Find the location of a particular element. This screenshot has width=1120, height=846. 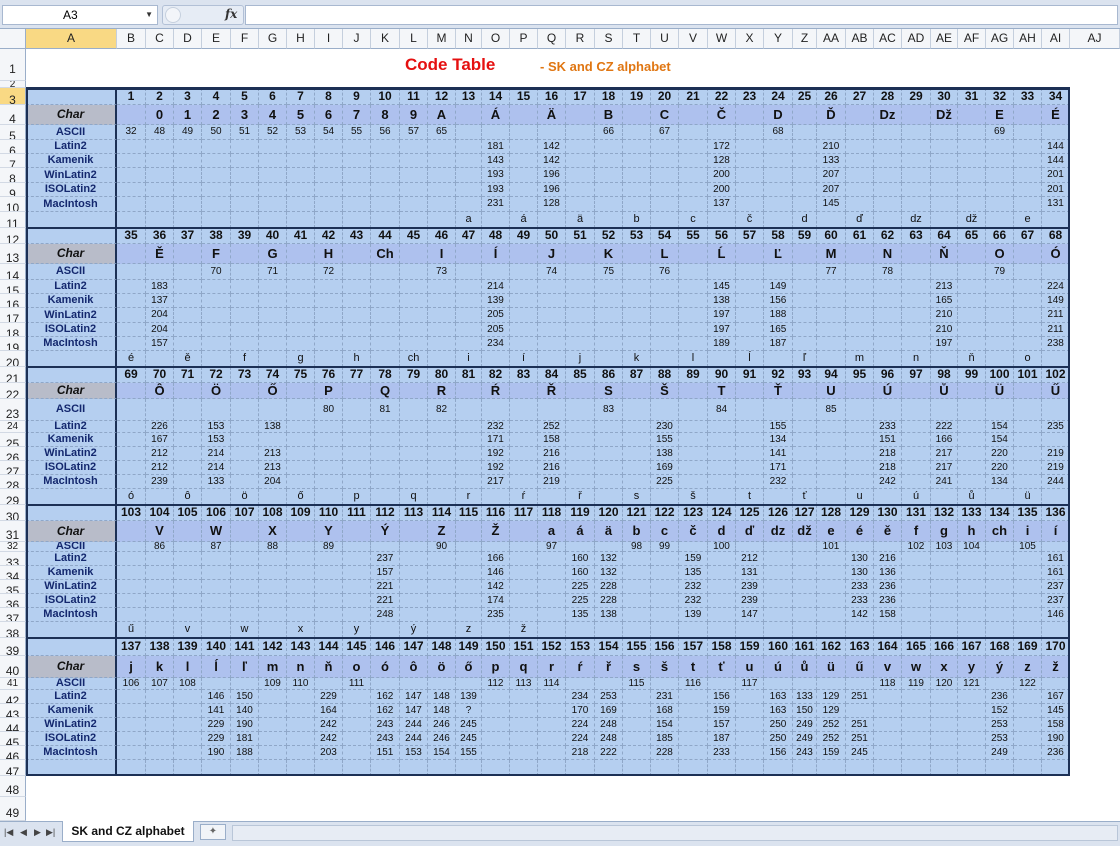

char-cell: 1 is located at coordinates (188, 115).